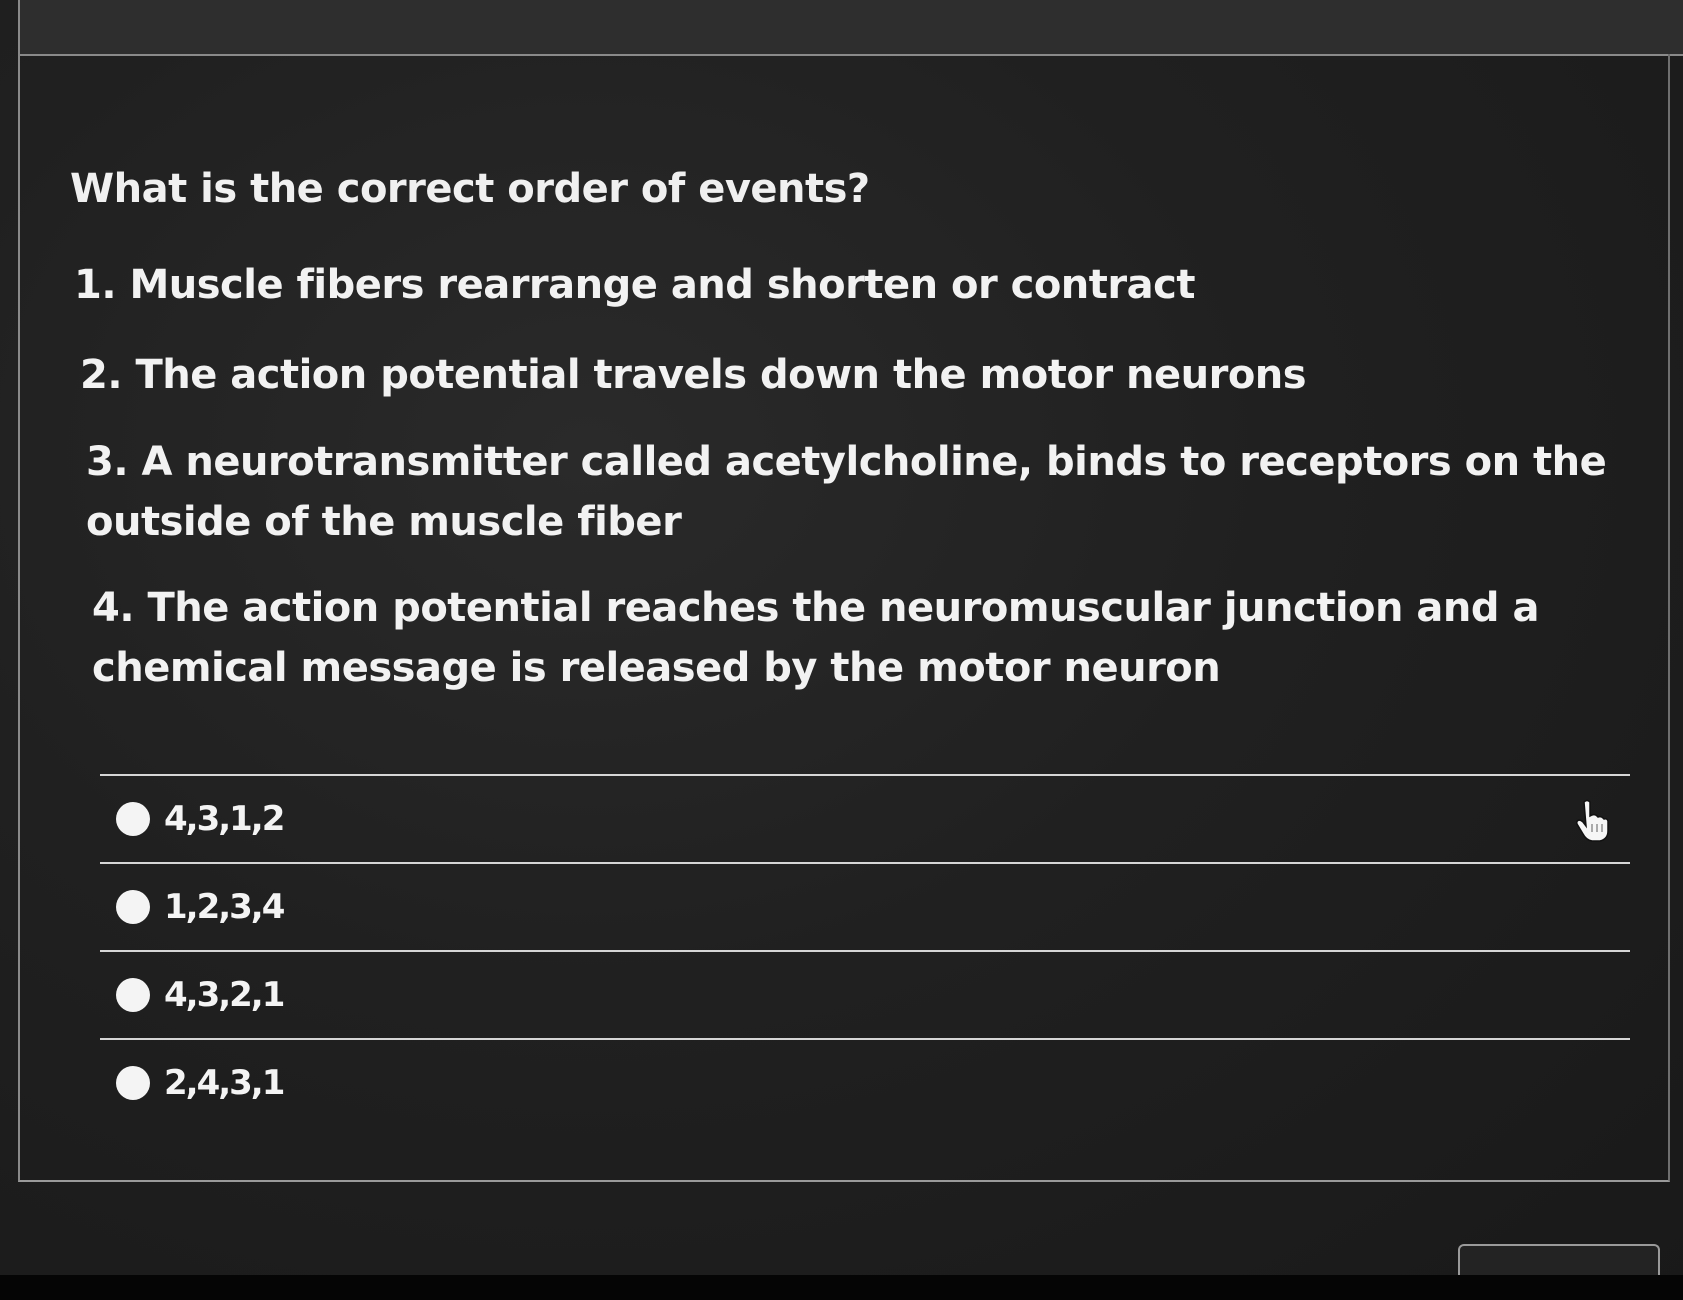  What do you see at coordinates (865, 819) in the screenshot?
I see `answer-option-1: 4,3,1,2` at bounding box center [865, 819].